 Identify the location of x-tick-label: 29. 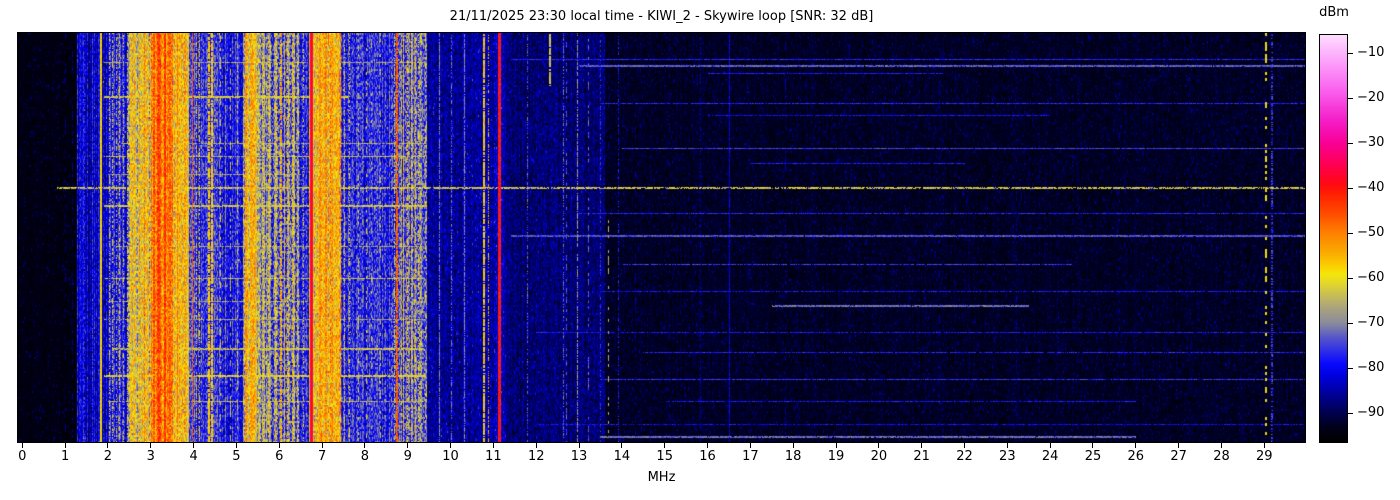
(1264, 456).